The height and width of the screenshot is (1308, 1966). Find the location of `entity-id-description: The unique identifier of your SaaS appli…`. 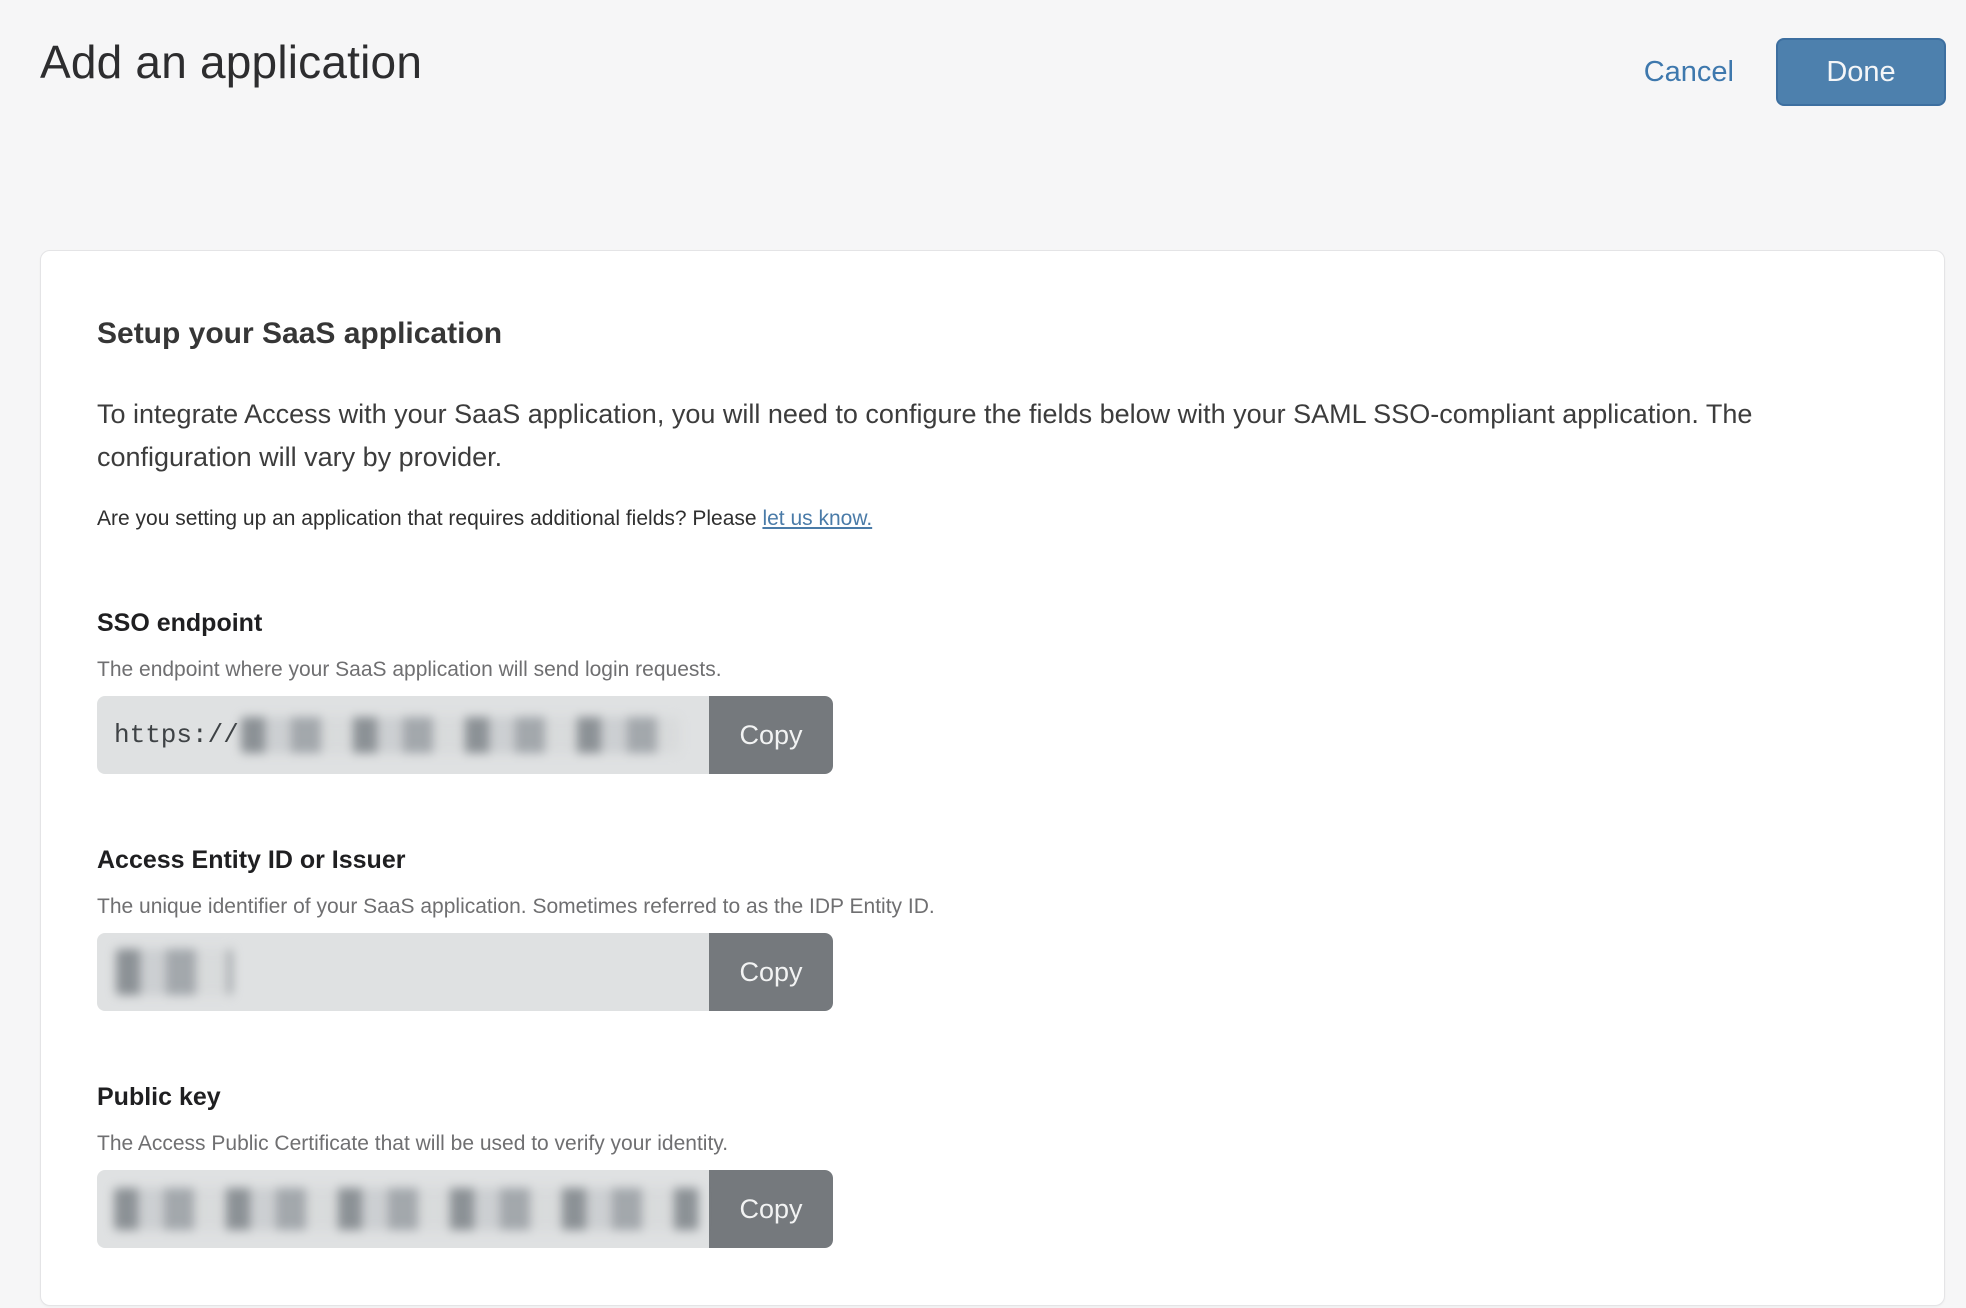

entity-id-description: The unique identifier of your SaaS appli… is located at coordinates (516, 907).